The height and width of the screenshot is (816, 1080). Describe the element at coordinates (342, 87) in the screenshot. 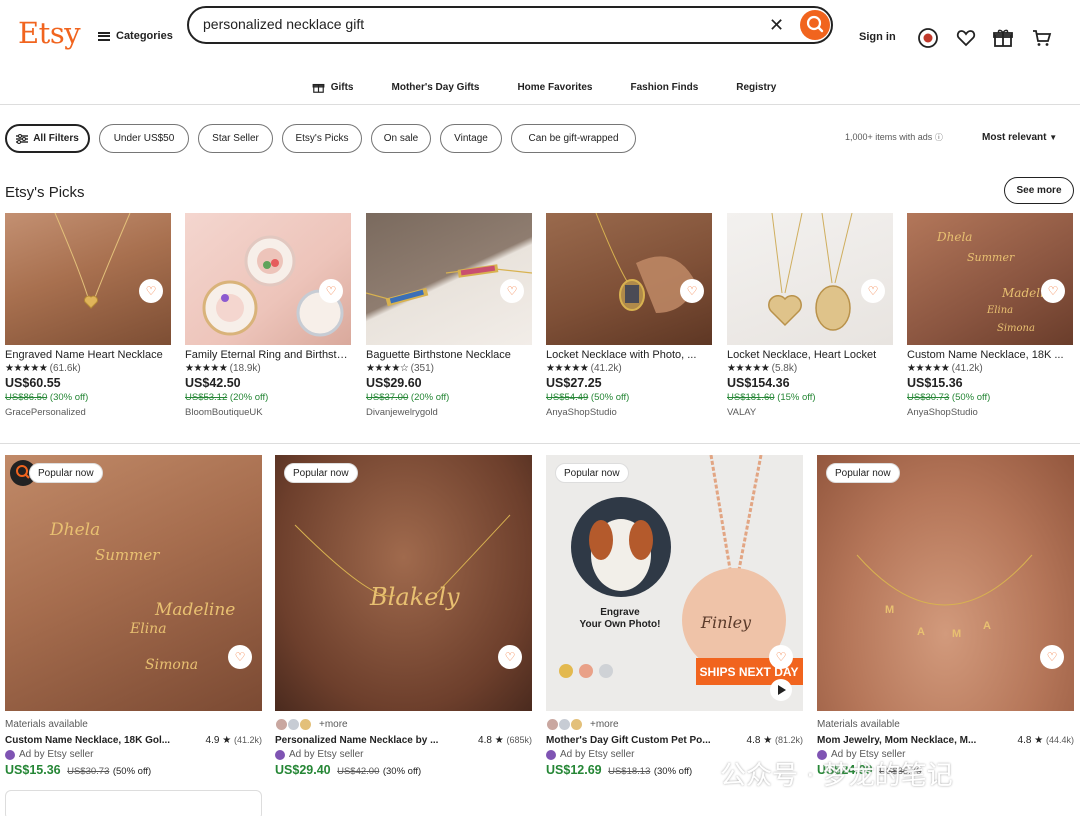

I see `nav-label: Gifts` at that location.